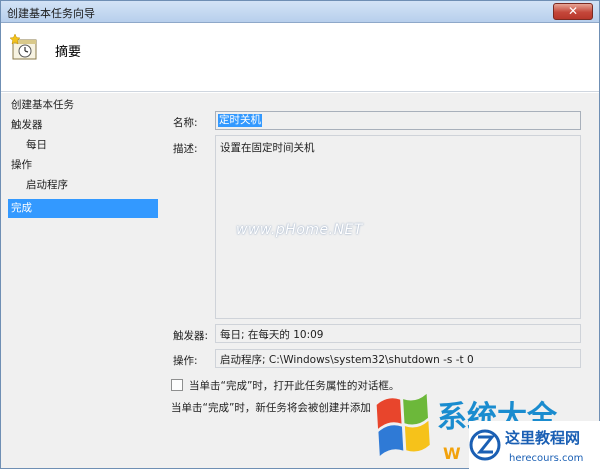 Image resolution: width=600 pixels, height=469 pixels. Describe the element at coordinates (177, 385) in the screenshot. I see `open-properties-checkbox` at that location.